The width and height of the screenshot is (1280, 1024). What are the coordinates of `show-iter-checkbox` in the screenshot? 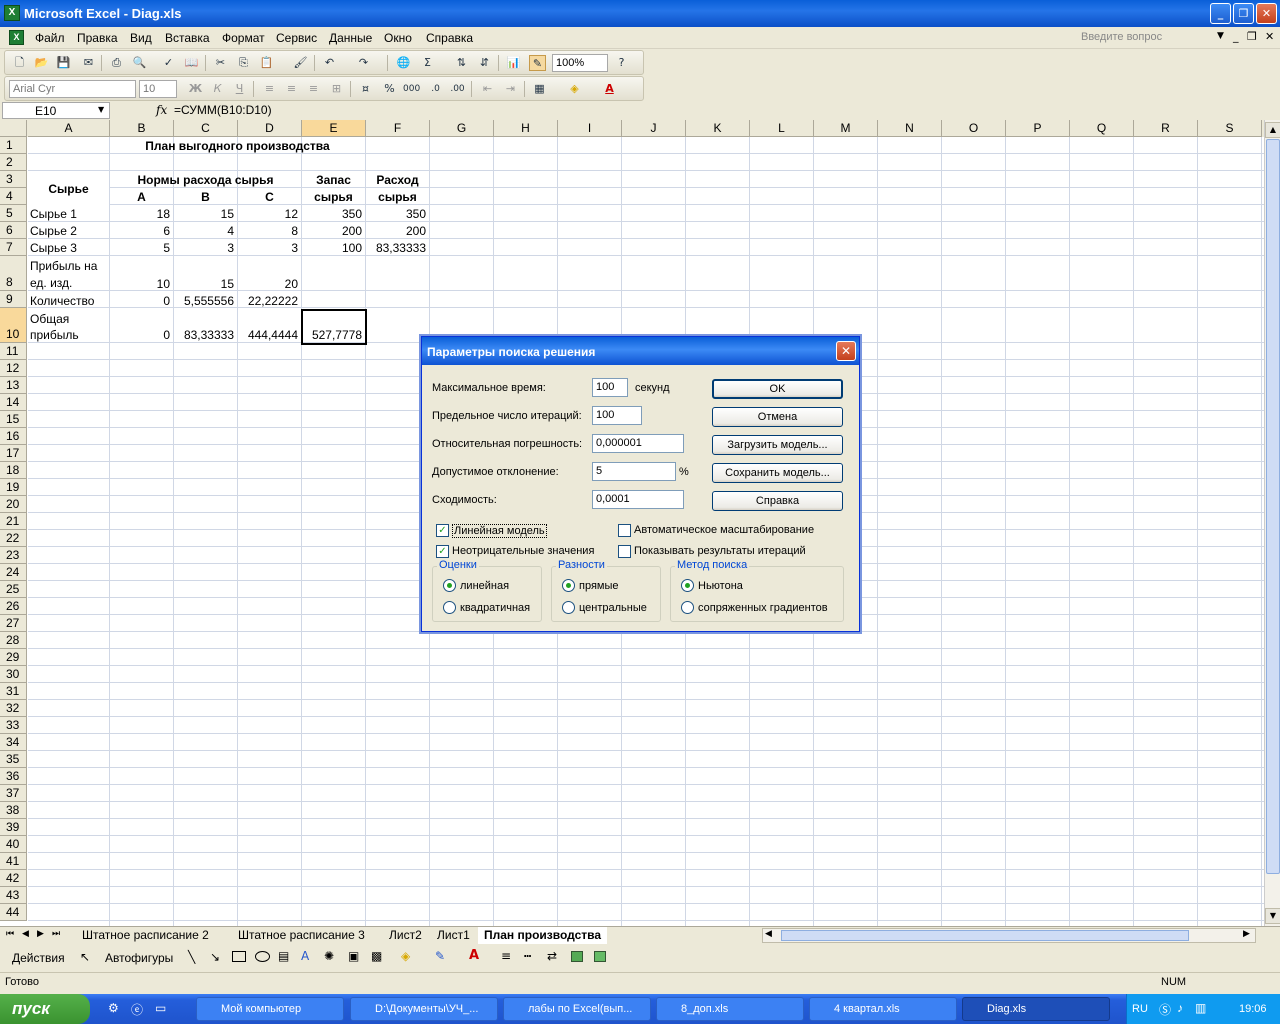 It's located at (624, 551).